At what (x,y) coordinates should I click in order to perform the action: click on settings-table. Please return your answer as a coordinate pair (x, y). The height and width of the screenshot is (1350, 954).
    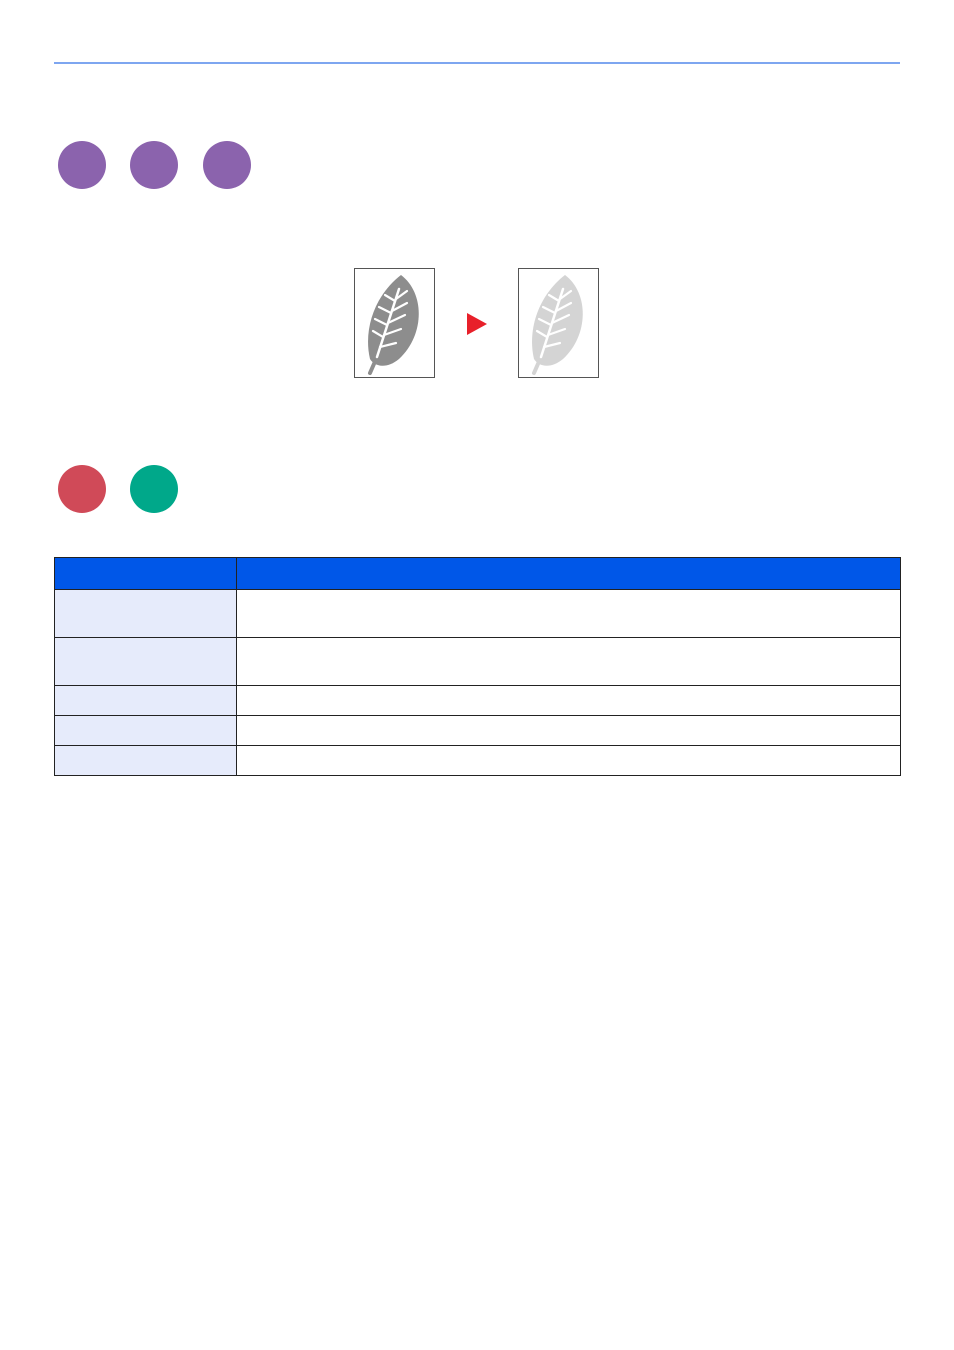
    Looking at the image, I should click on (477, 666).